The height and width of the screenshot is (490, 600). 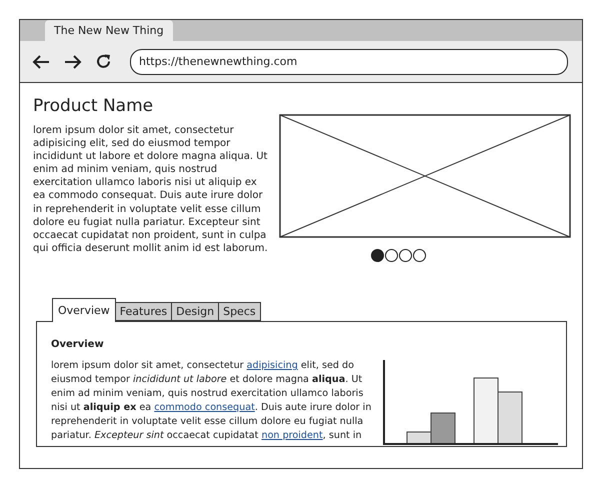 What do you see at coordinates (349, 61) in the screenshot?
I see `address-field: https://thenewnewthing.com` at bounding box center [349, 61].